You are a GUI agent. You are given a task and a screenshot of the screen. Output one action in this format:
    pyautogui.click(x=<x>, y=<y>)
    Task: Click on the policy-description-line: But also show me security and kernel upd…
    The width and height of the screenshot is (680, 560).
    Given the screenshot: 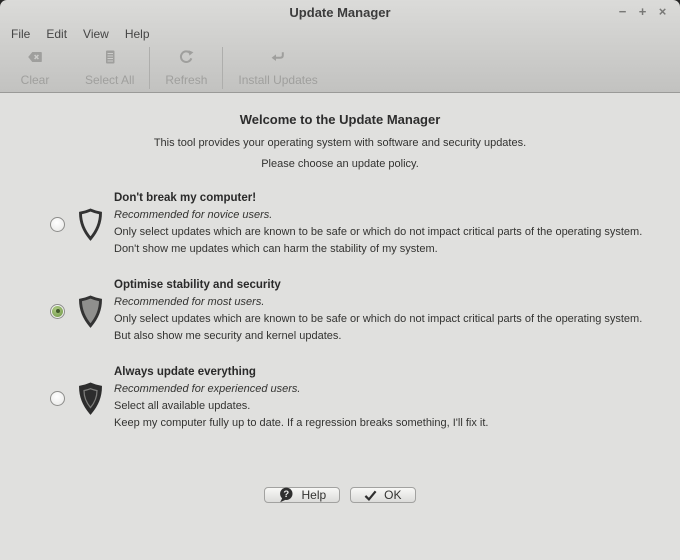 What is the action you would take?
    pyautogui.click(x=228, y=336)
    